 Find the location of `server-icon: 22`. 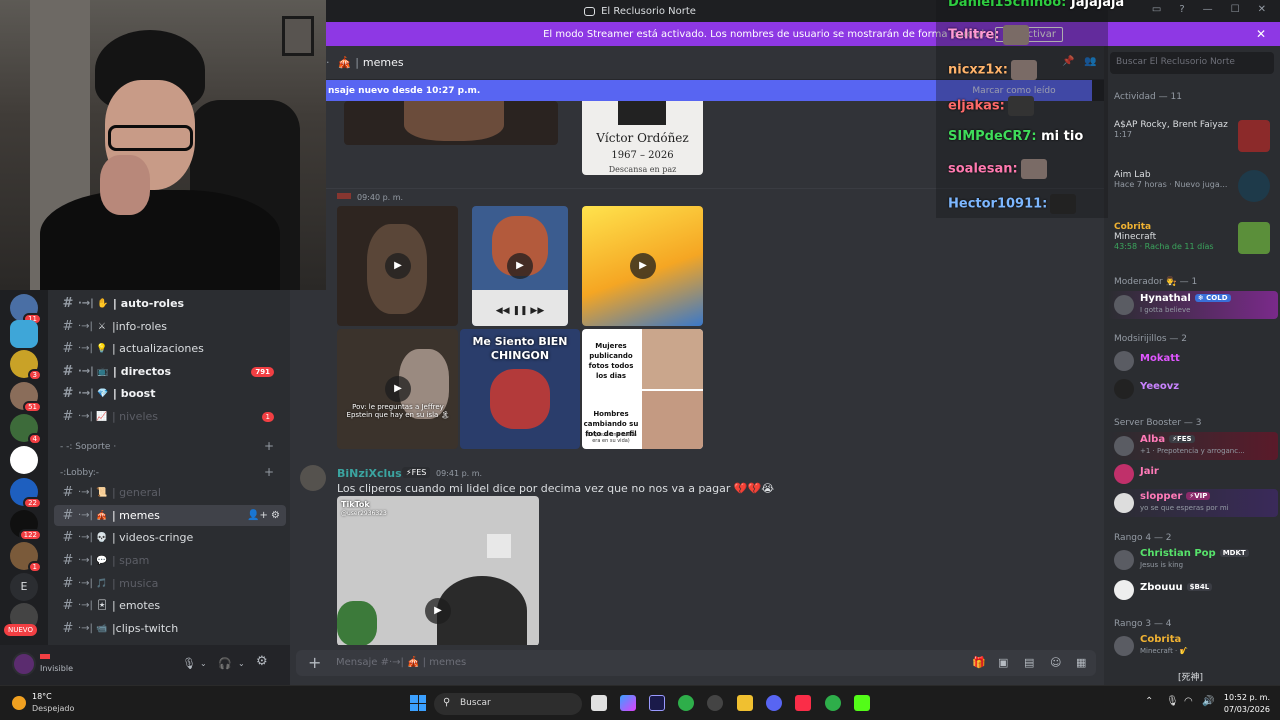

server-icon: 22 is located at coordinates (26, 493).